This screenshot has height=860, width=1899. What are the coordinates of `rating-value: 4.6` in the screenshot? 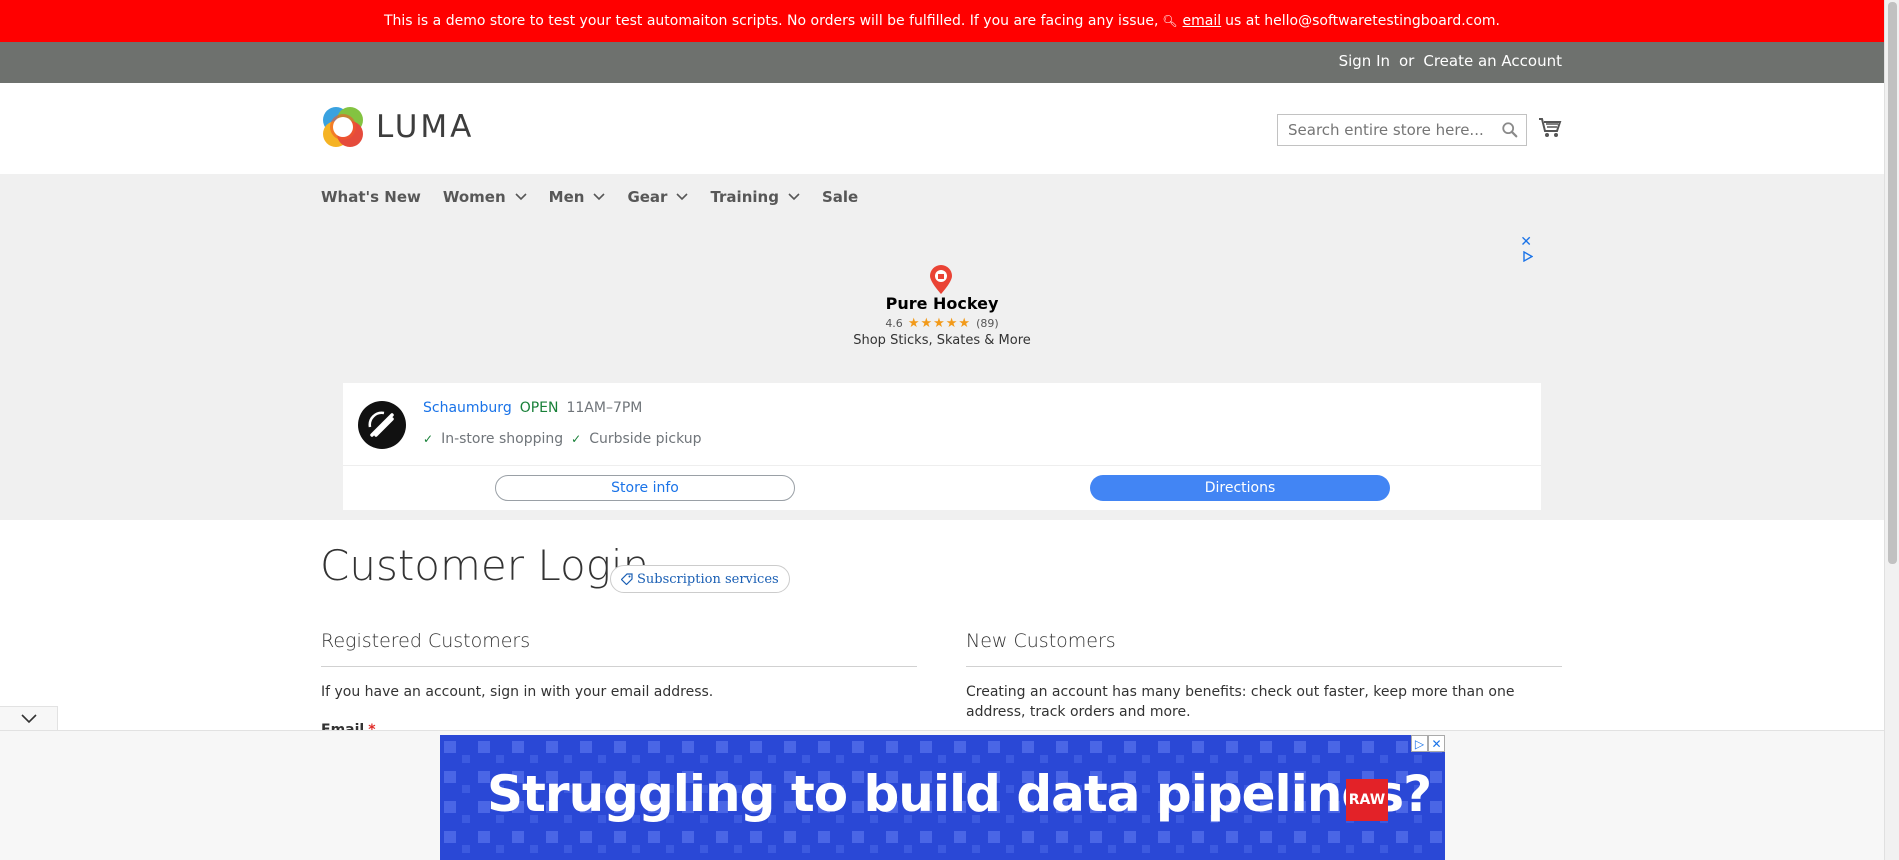 It's located at (894, 323).